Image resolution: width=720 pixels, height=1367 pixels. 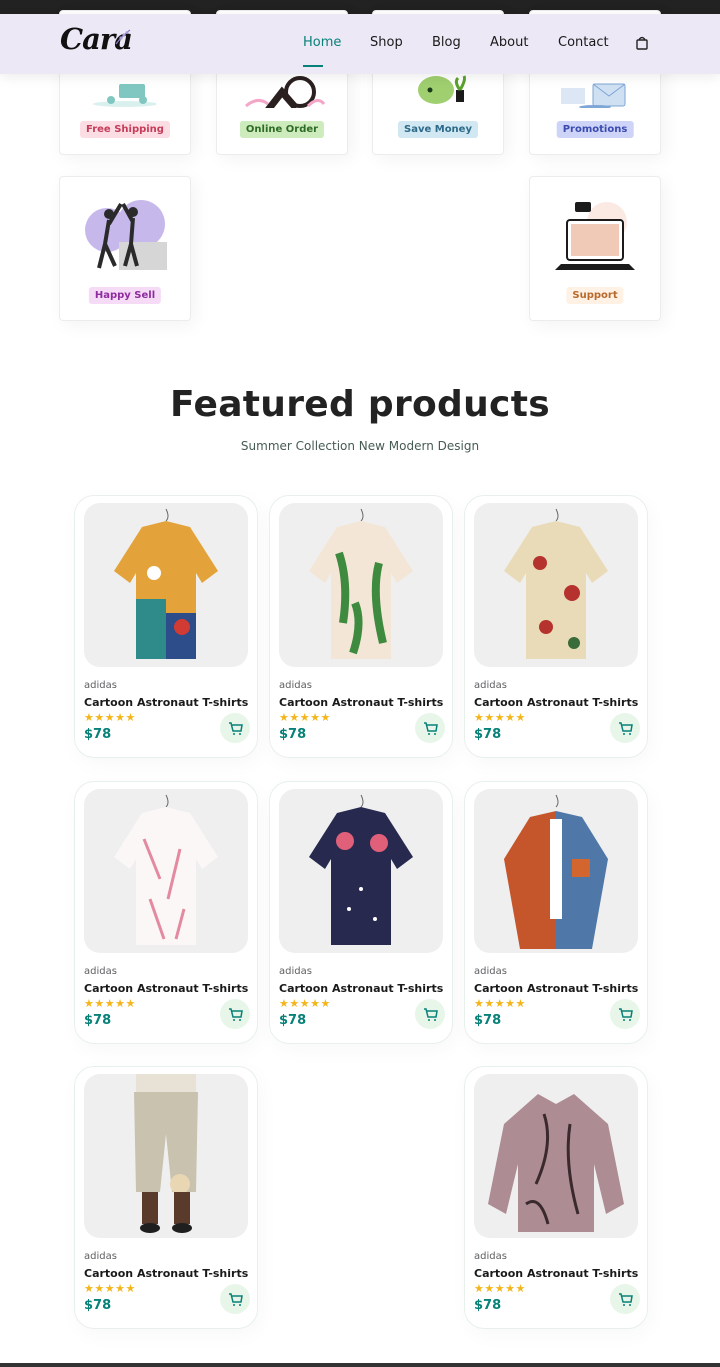 What do you see at coordinates (446, 42) in the screenshot?
I see `nav-blog: Blog` at bounding box center [446, 42].